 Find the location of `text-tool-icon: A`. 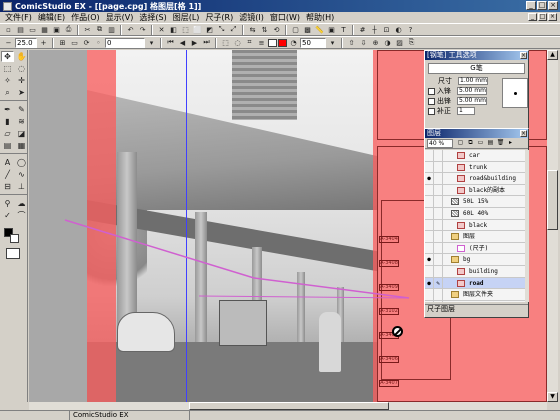

text-tool-icon: A is located at coordinates (7, 162).